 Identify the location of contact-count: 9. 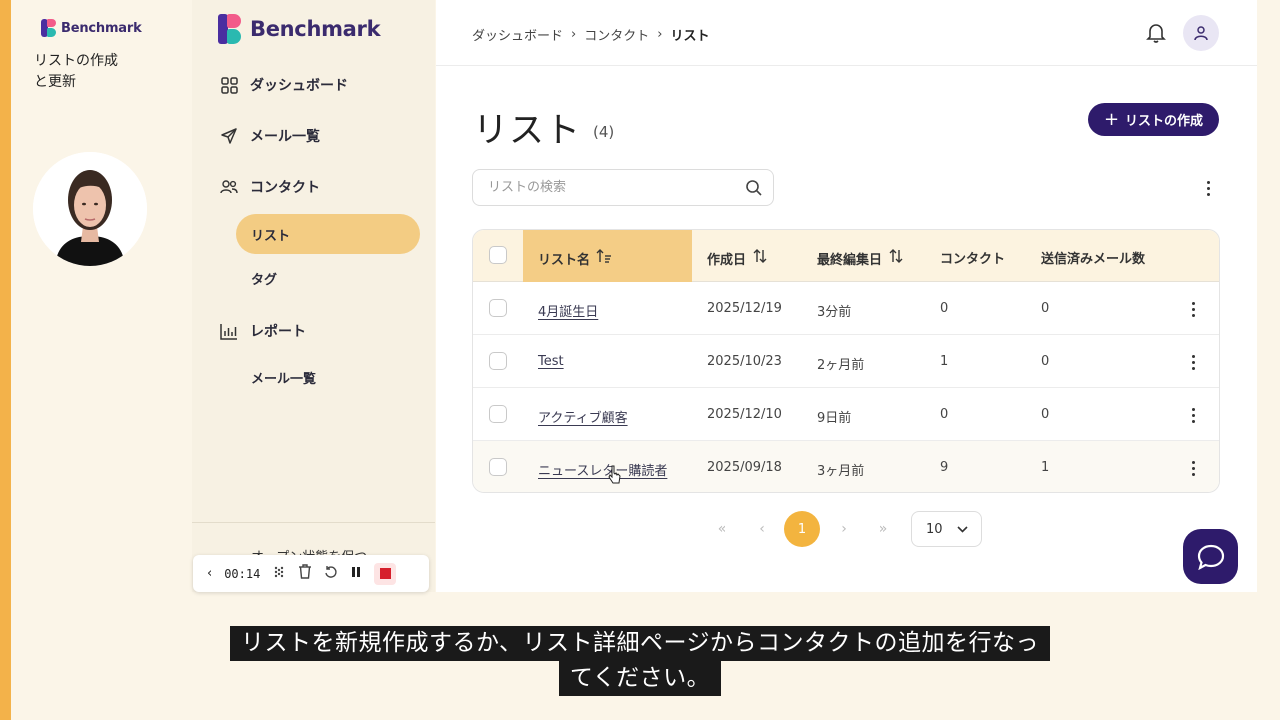
(944, 467).